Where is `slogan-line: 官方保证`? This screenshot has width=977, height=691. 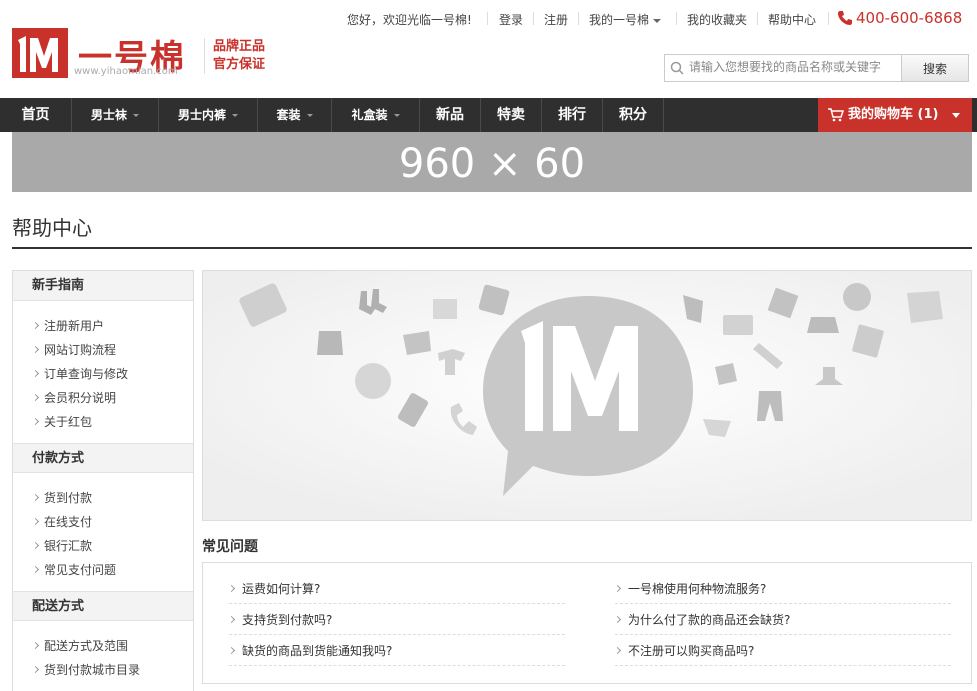
slogan-line: 官方保证 is located at coordinates (239, 64).